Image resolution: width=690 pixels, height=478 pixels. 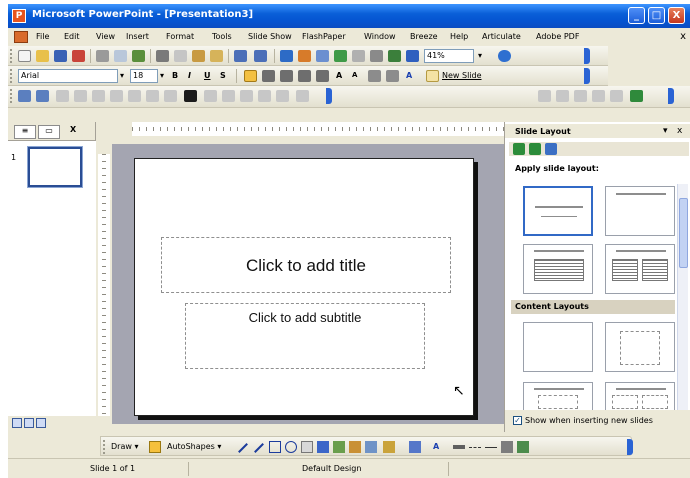 What do you see at coordinates (250, 76) in the screenshot?
I see `align-left-icon` at bounding box center [250, 76].